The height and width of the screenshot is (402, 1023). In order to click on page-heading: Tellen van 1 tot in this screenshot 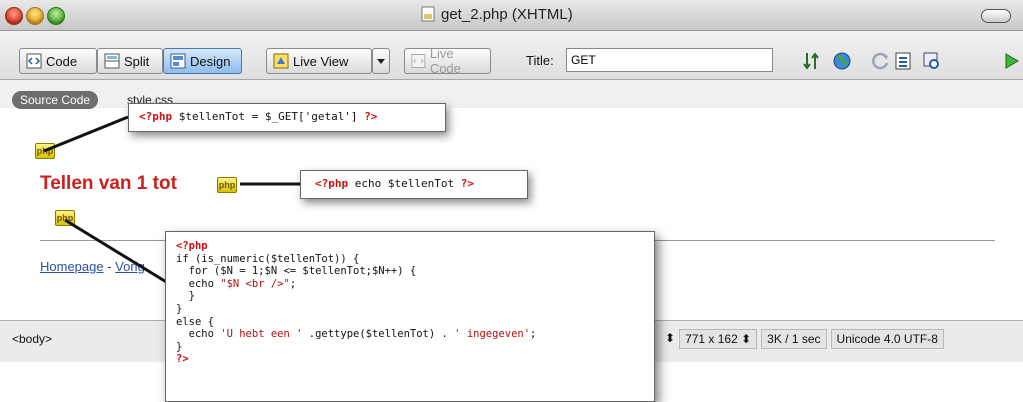, I will do `click(108, 184)`.